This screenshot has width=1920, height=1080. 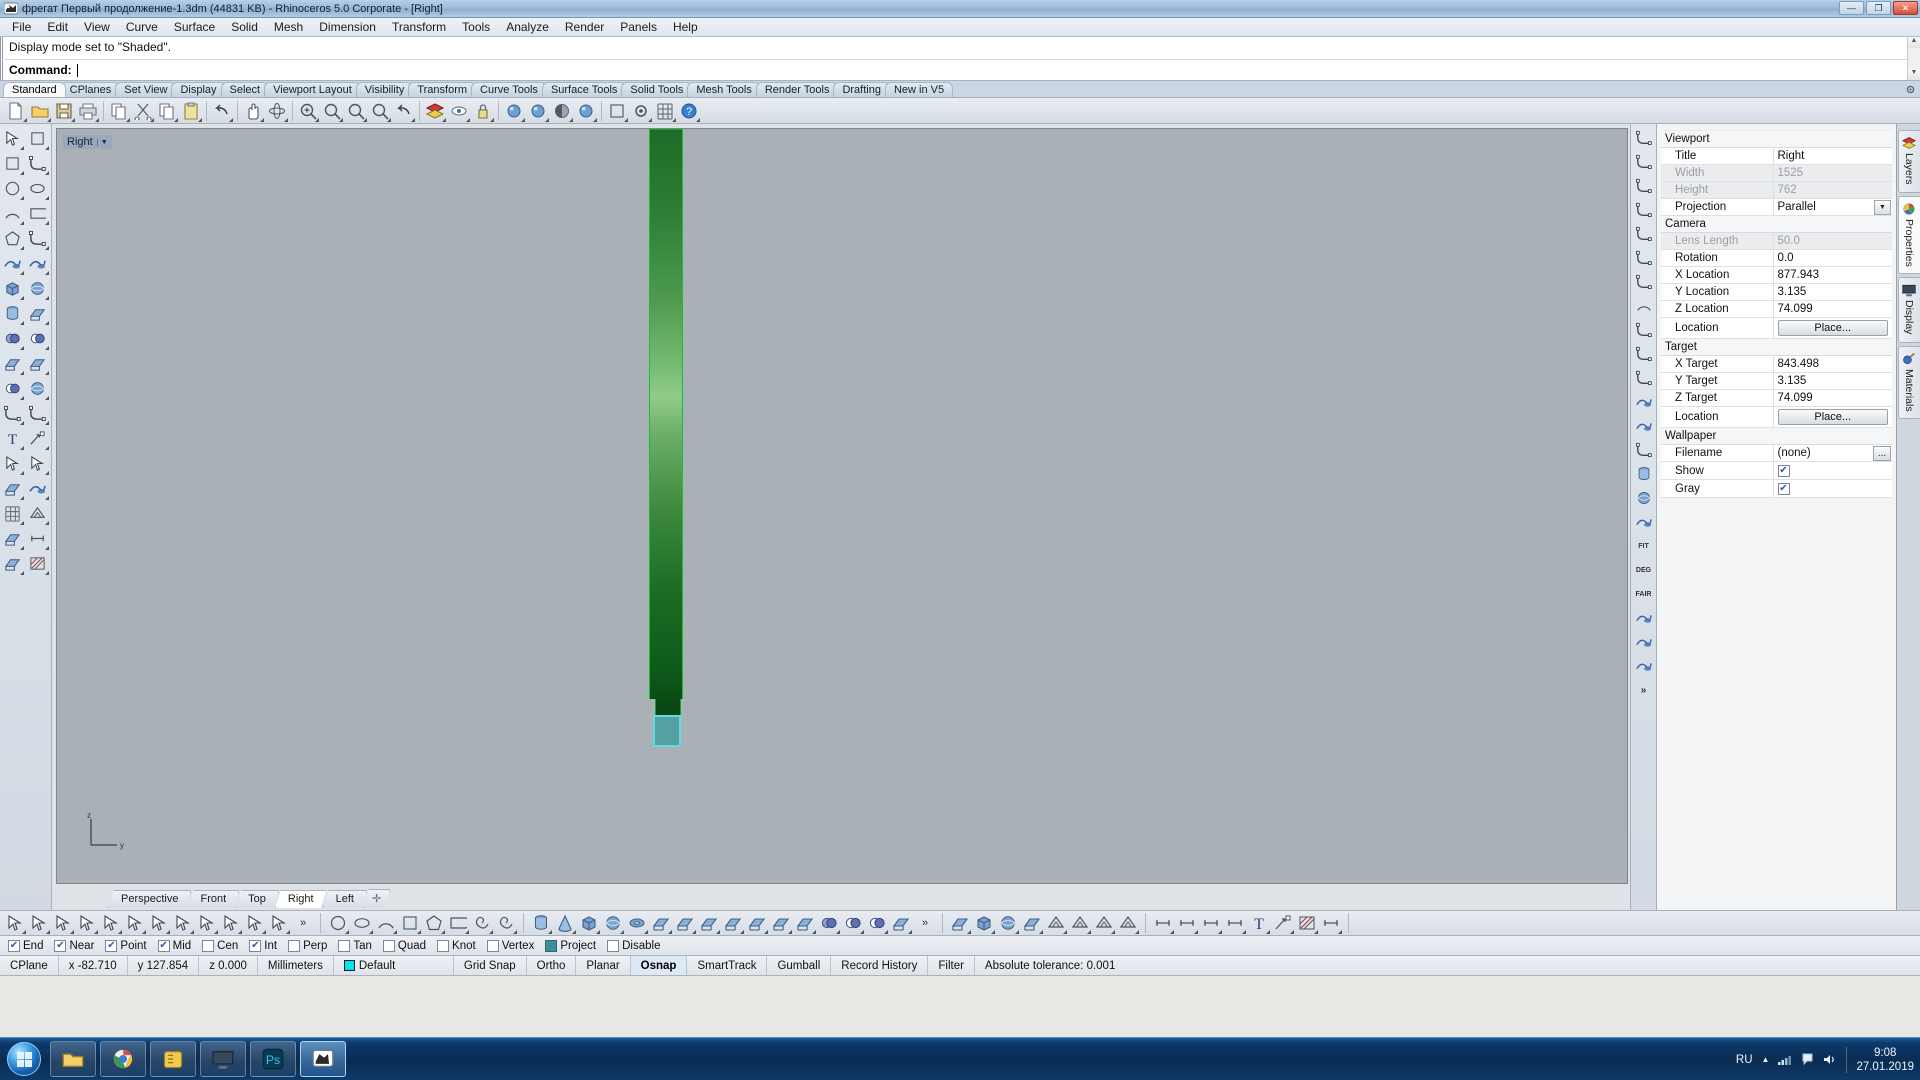 I want to click on maximize-button: ❐, so click(x=1878, y=8).